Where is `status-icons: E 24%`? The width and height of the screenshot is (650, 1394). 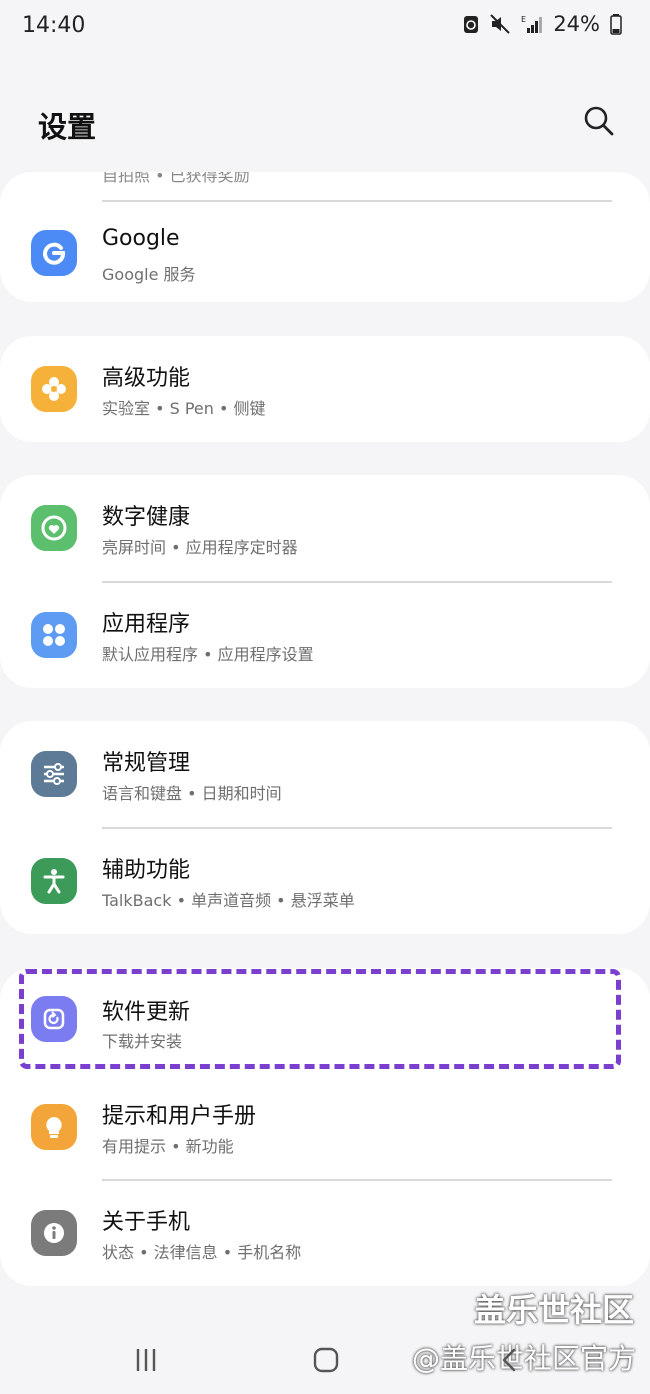 status-icons: E 24% is located at coordinates (542, 24).